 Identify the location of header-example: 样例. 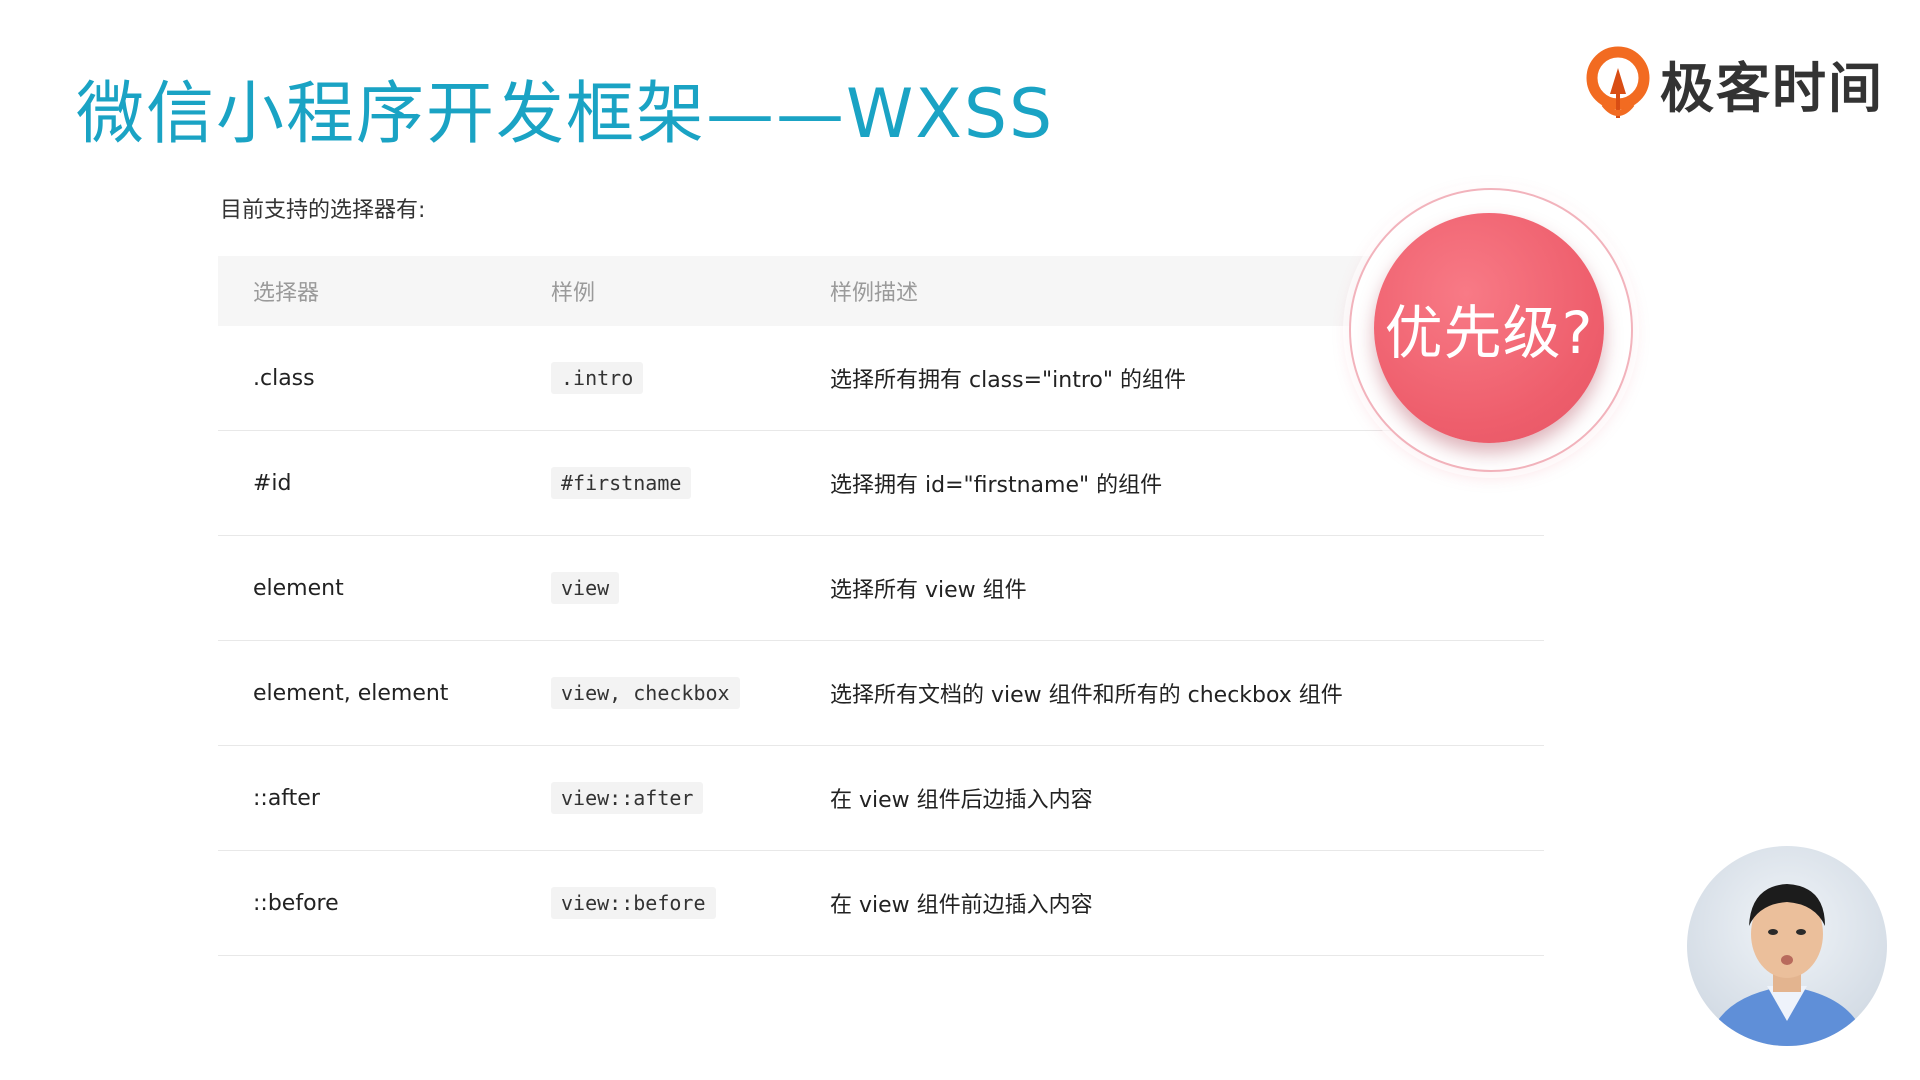
(573, 293).